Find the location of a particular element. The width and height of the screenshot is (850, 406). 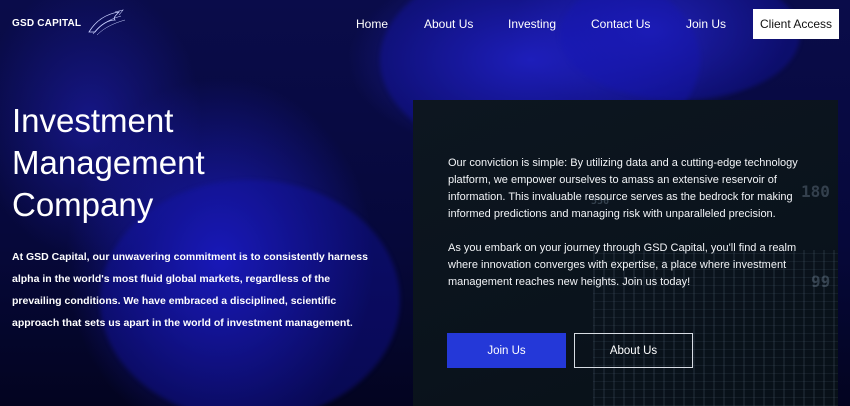

page-title: Investment Management Company is located at coordinates (108, 162).